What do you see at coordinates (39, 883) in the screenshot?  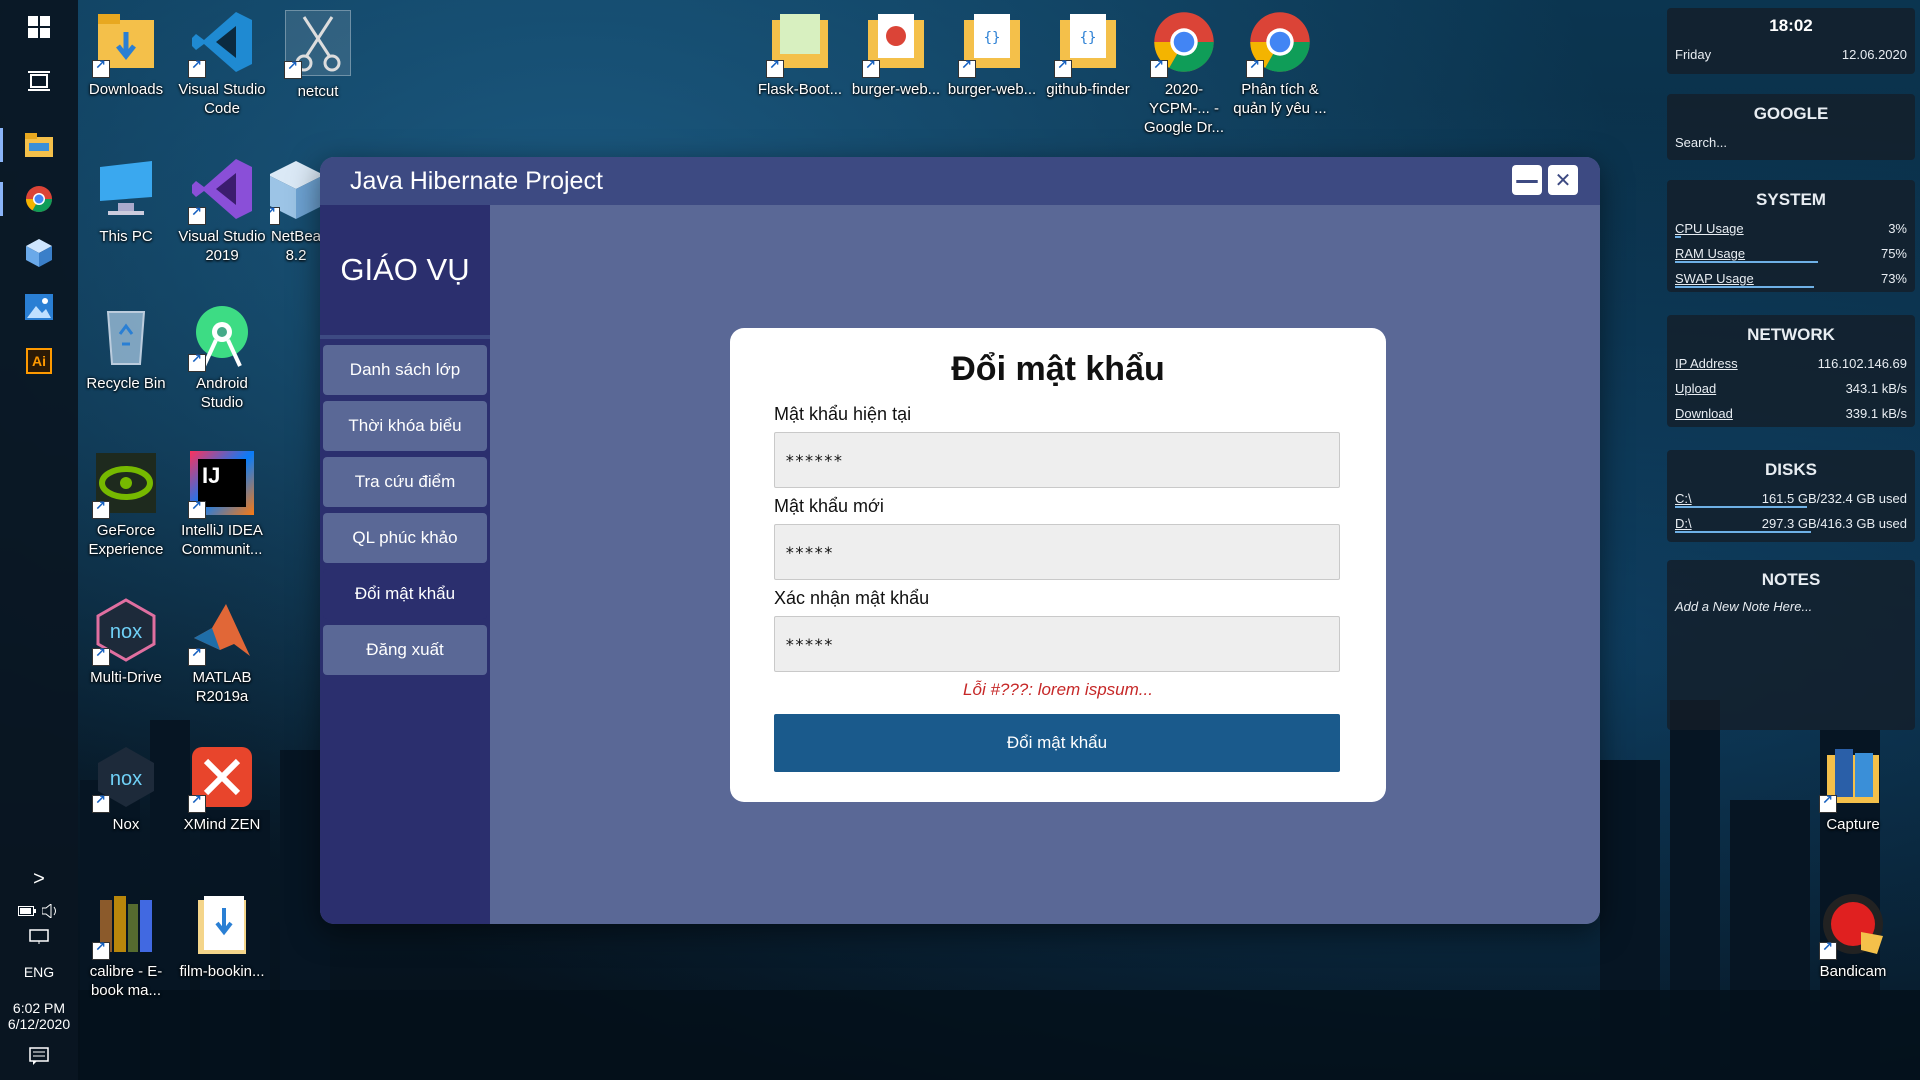 I see `tray-expand-chevron: >` at bounding box center [39, 883].